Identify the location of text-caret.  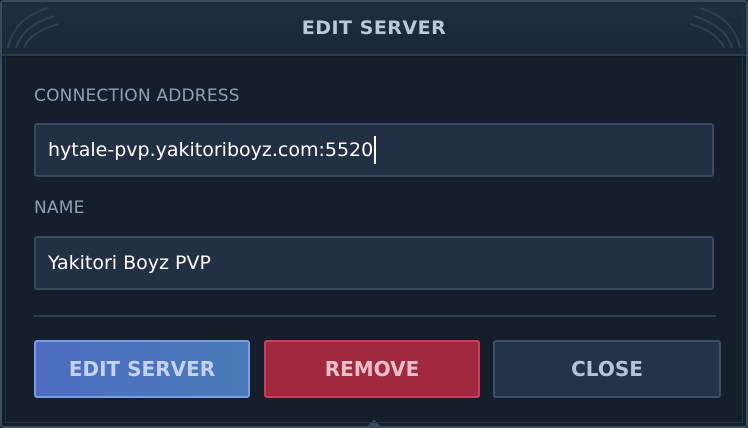
(375, 150).